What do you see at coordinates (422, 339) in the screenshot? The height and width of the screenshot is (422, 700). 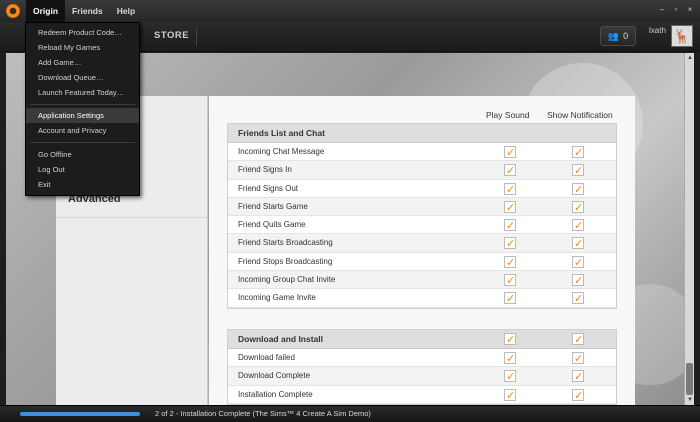 I see `section-title: Download and Install ✓ ✓` at bounding box center [422, 339].